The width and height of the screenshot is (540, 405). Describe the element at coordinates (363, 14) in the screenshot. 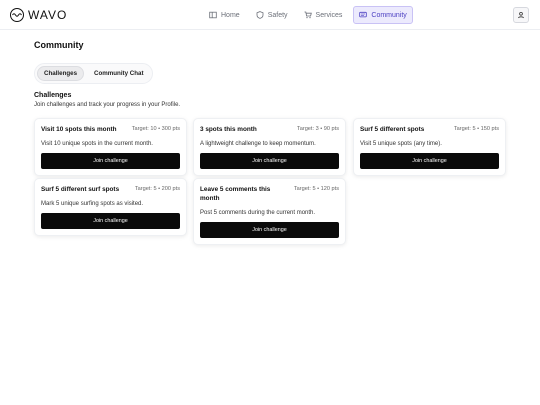

I see `chat-icon` at that location.